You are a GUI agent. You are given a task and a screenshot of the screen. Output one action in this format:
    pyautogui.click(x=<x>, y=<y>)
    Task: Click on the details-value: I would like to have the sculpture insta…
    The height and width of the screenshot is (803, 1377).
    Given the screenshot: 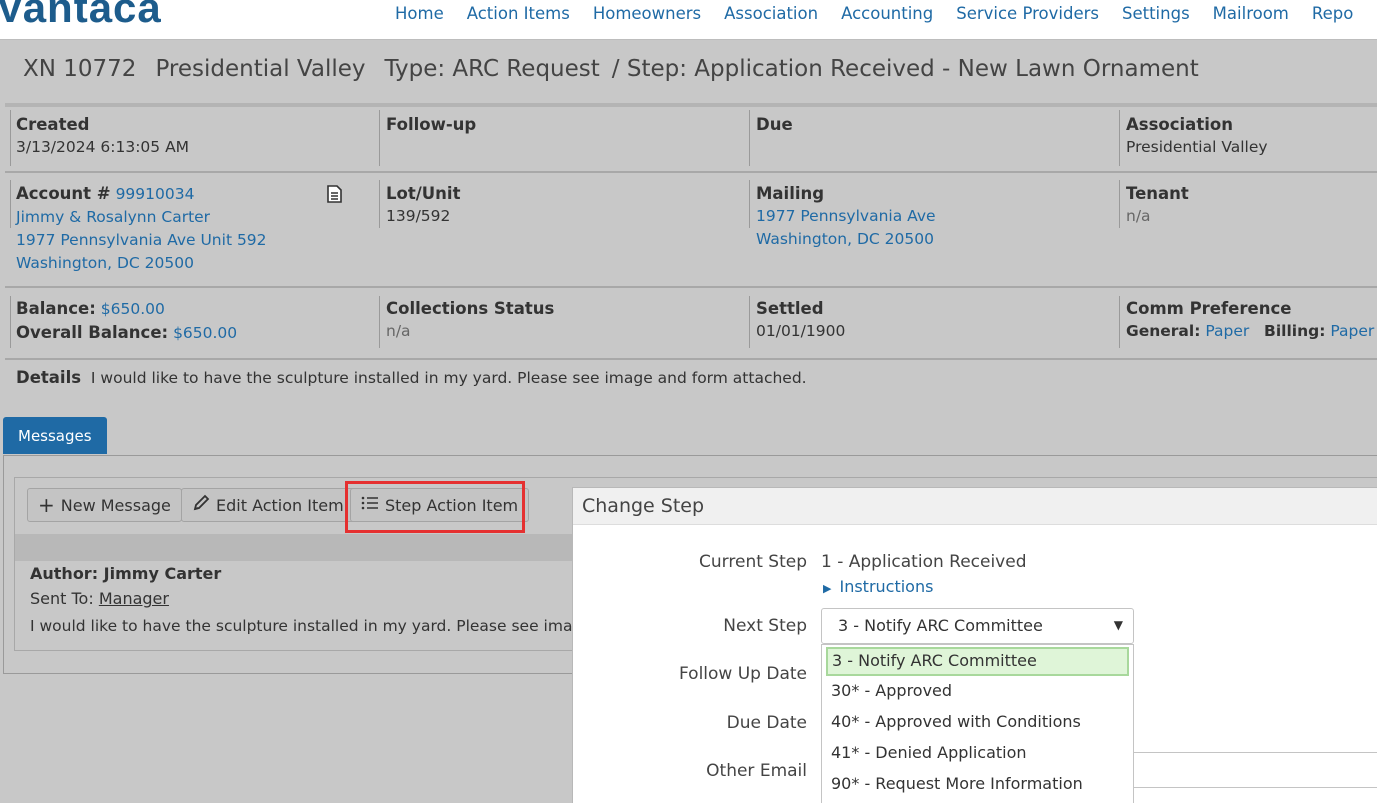 What is the action you would take?
    pyautogui.click(x=448, y=378)
    